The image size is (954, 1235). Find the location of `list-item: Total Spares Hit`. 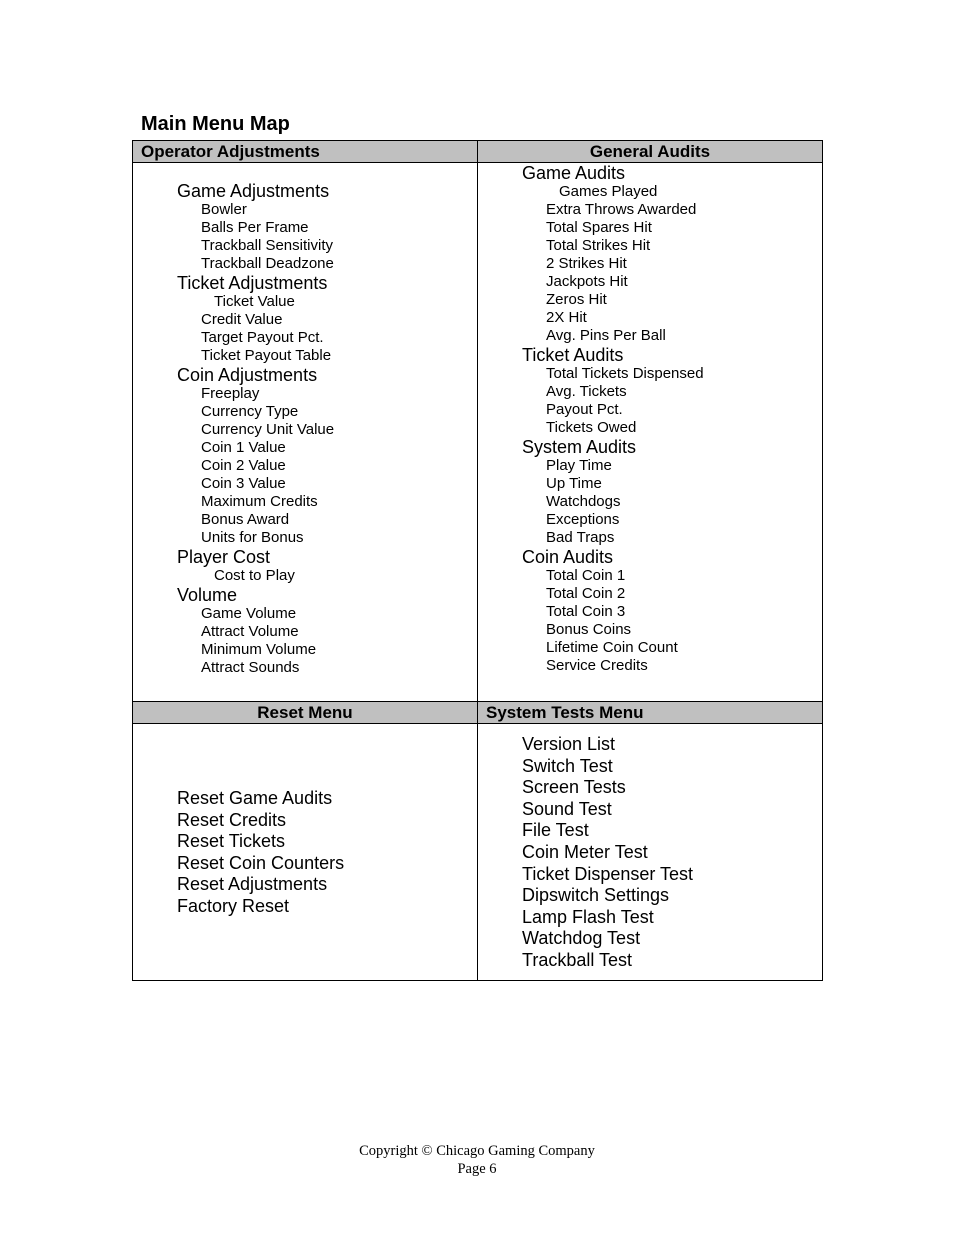

list-item: Total Spares Hit is located at coordinates (599, 227).